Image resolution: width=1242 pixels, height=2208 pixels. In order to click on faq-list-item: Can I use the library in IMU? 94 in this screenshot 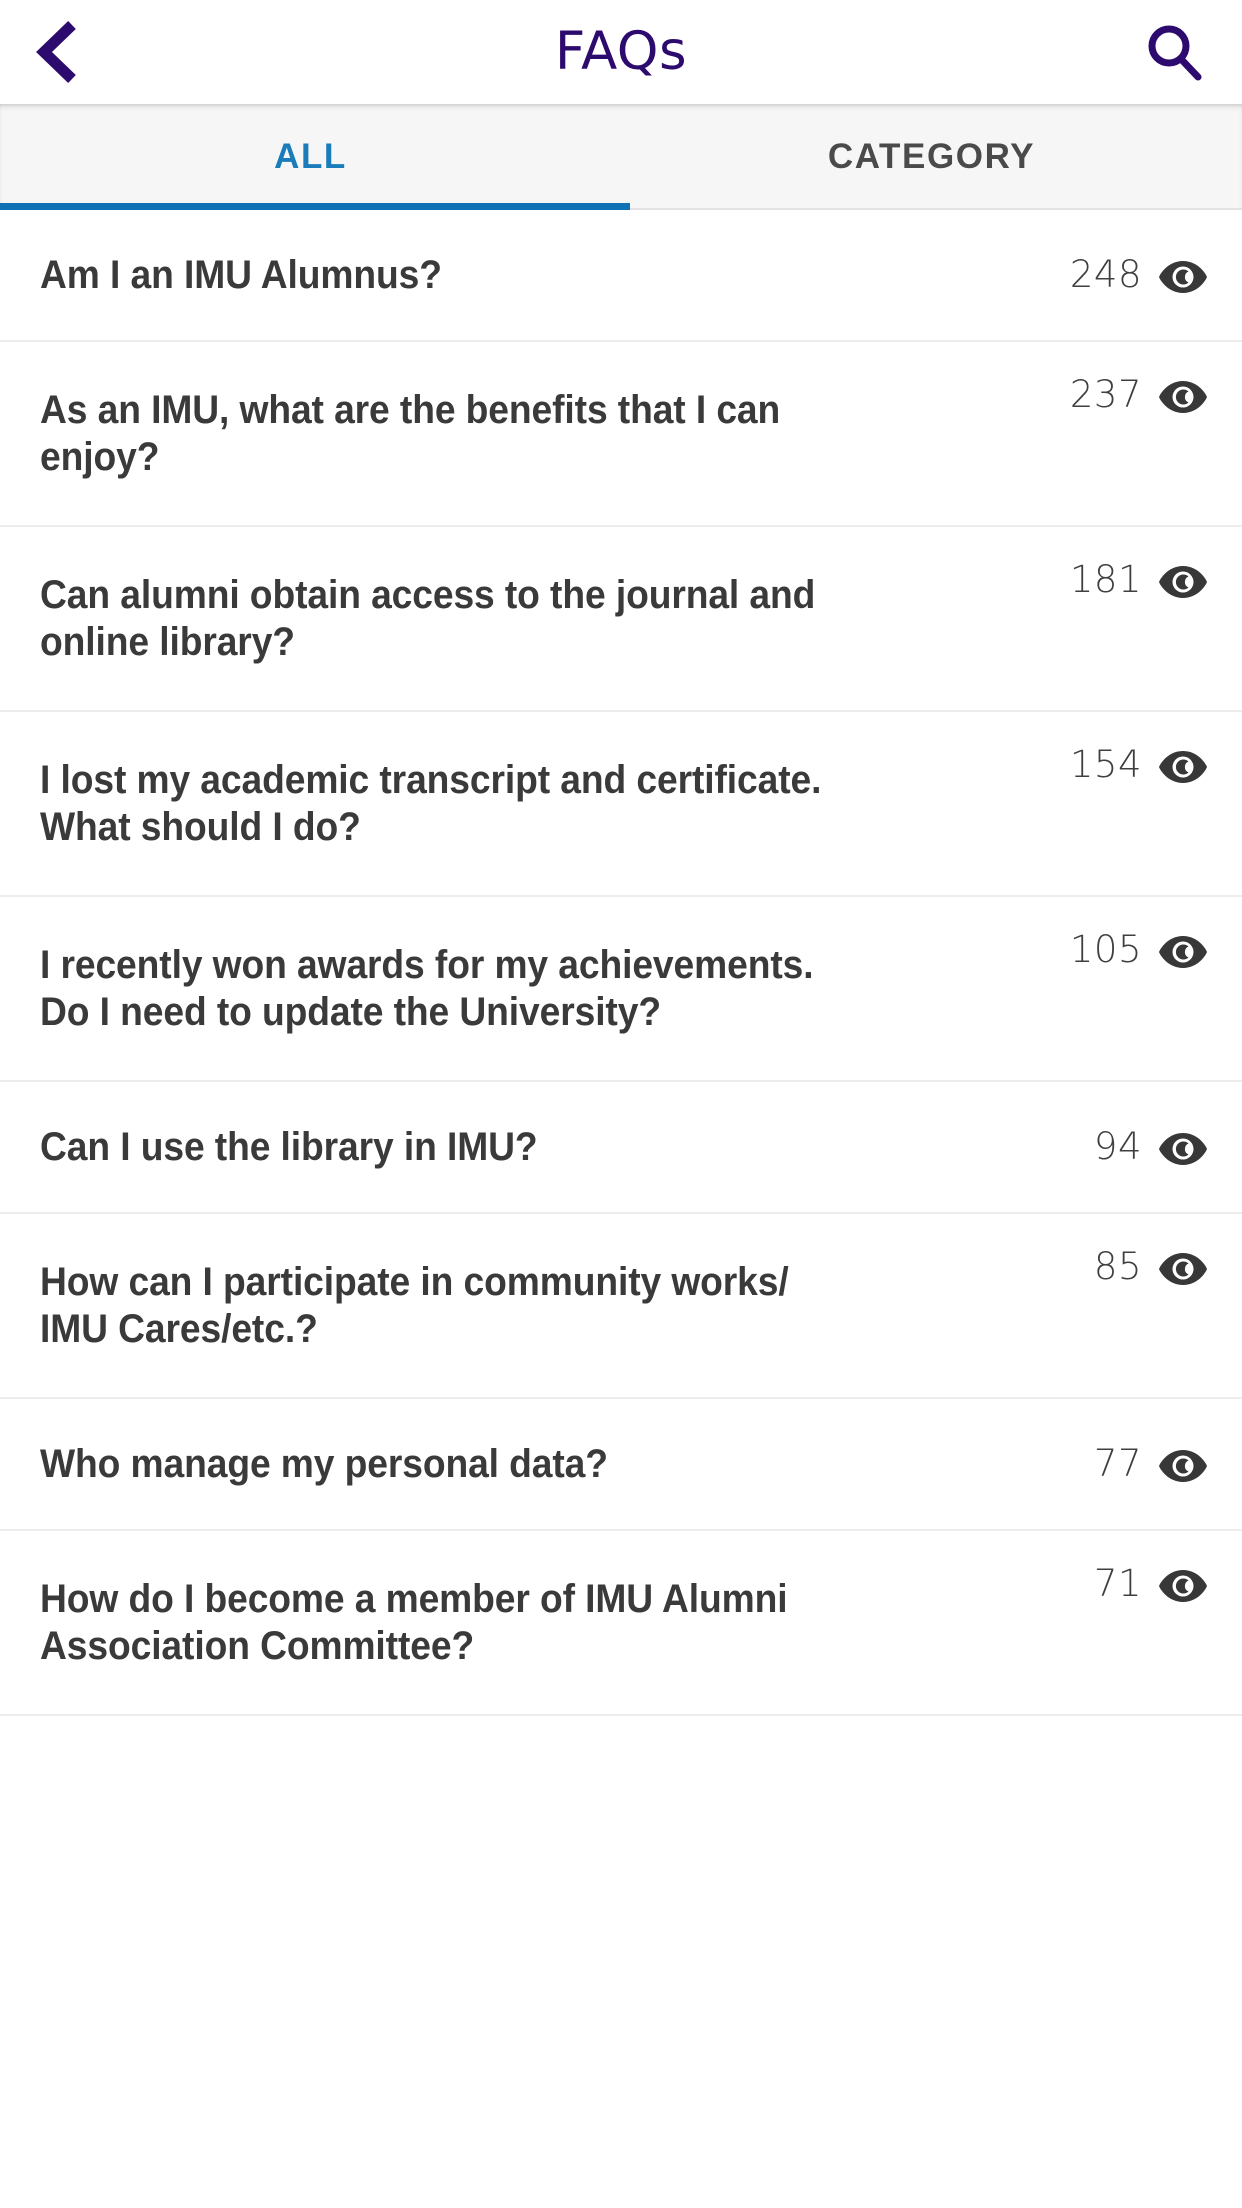, I will do `click(621, 1148)`.